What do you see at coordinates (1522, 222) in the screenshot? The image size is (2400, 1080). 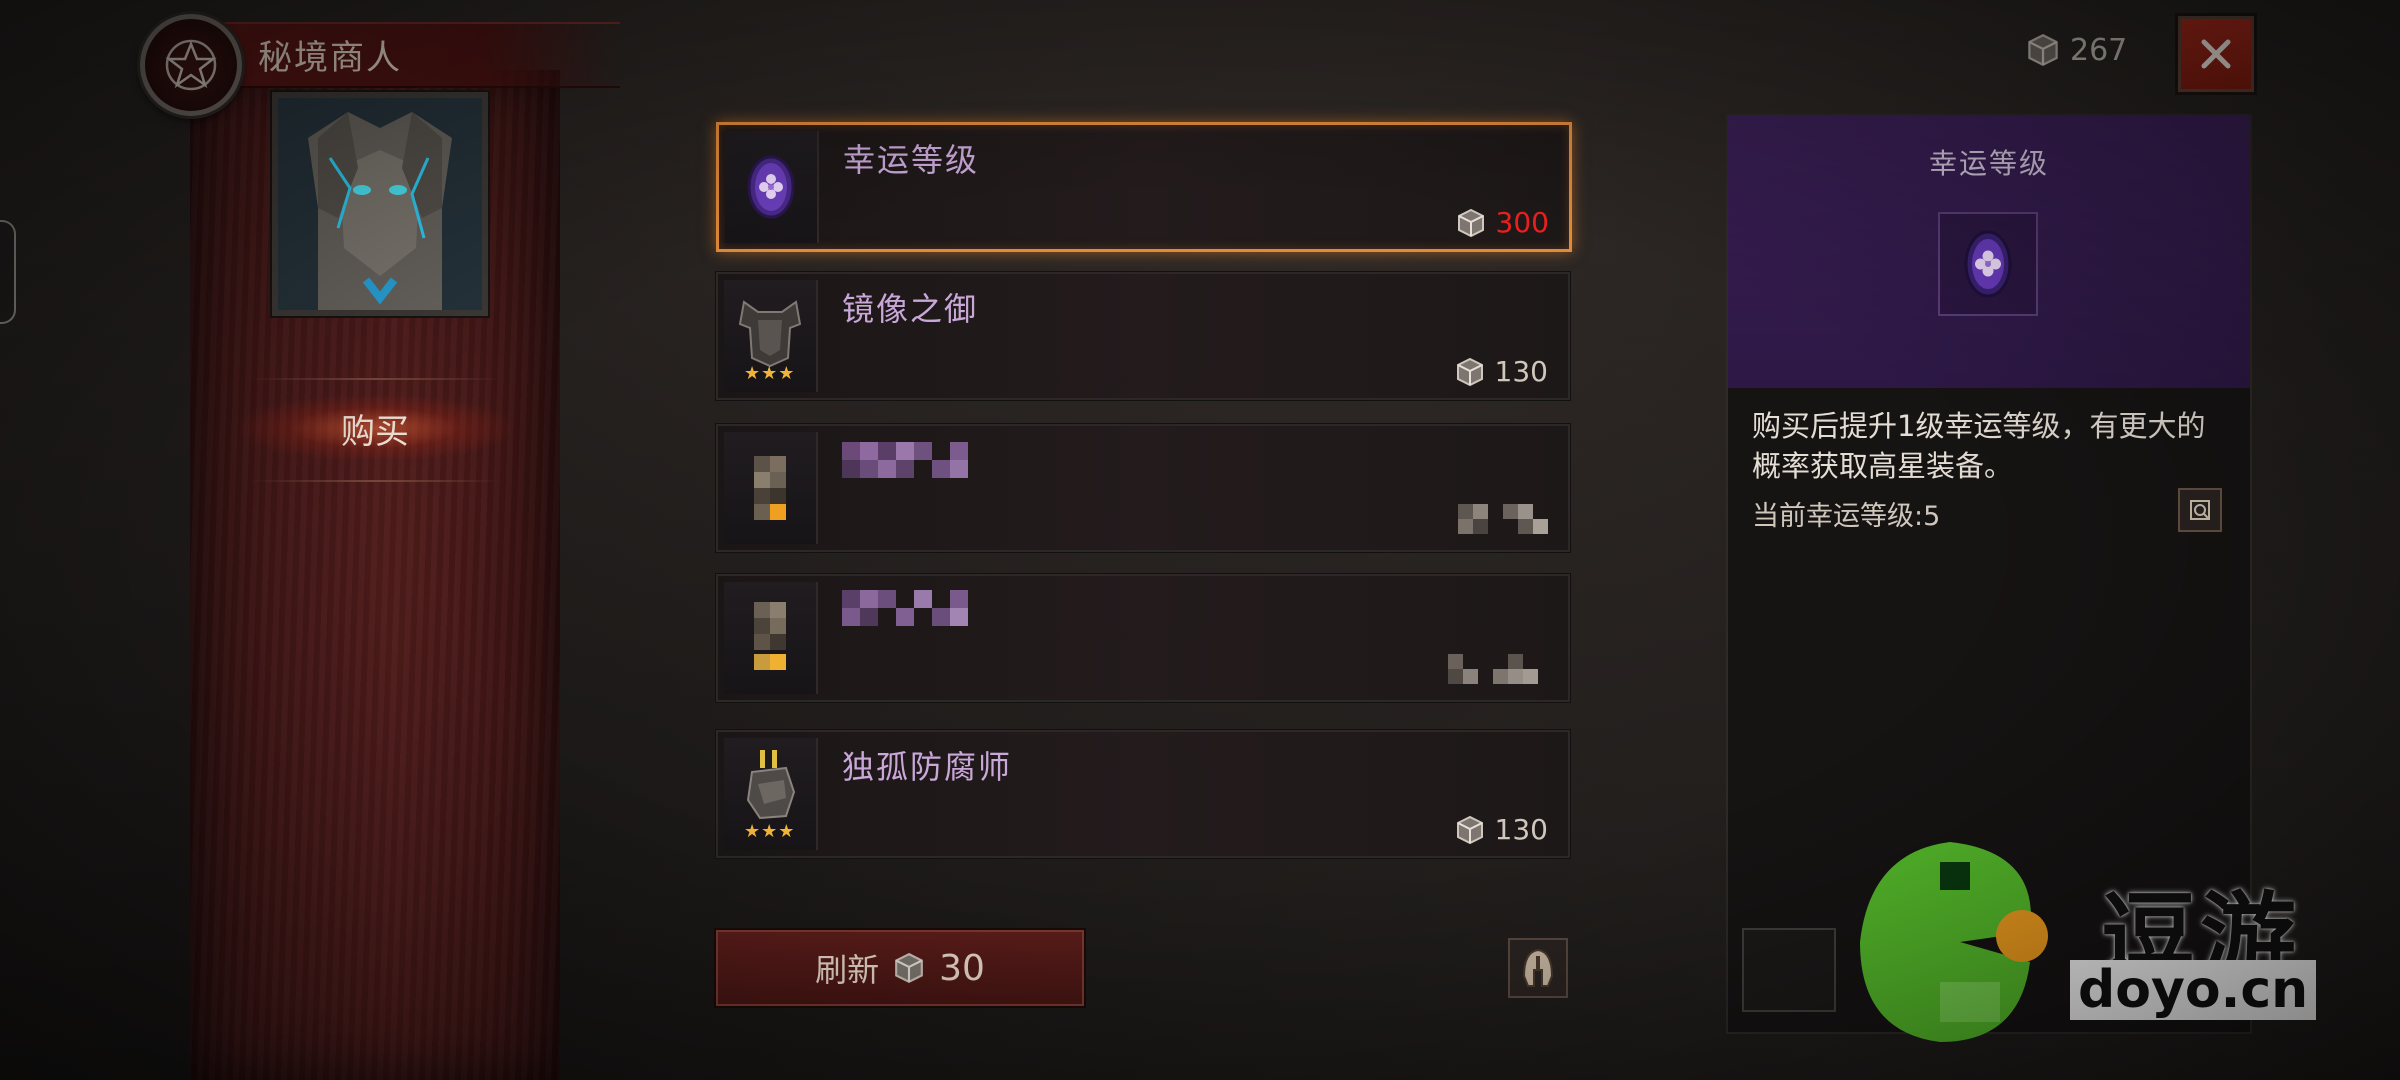 I see `item-price-value: 300` at bounding box center [1522, 222].